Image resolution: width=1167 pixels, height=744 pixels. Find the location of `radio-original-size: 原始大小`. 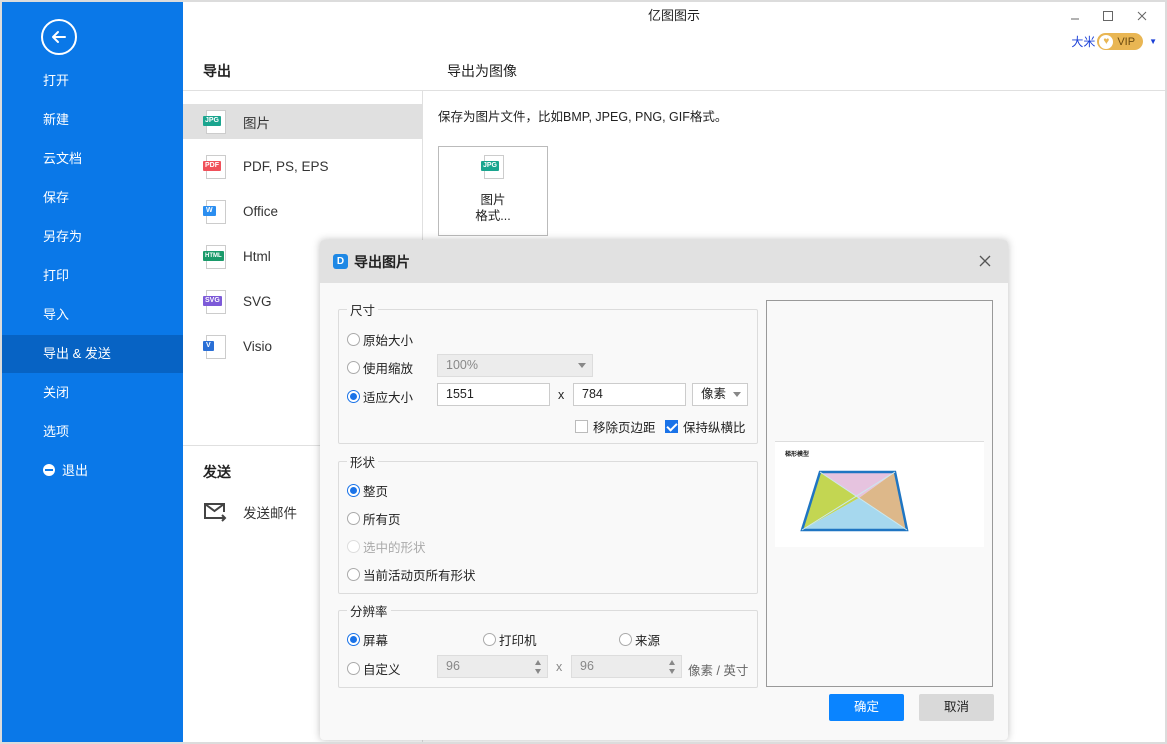

radio-original-size: 原始大小 is located at coordinates (380, 339).